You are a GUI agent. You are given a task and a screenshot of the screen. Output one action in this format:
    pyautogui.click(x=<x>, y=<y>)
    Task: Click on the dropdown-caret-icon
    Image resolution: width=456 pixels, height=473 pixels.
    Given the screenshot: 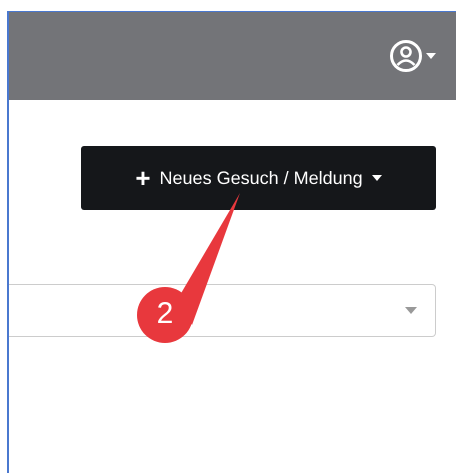 What is the action you would take?
    pyautogui.click(x=411, y=310)
    